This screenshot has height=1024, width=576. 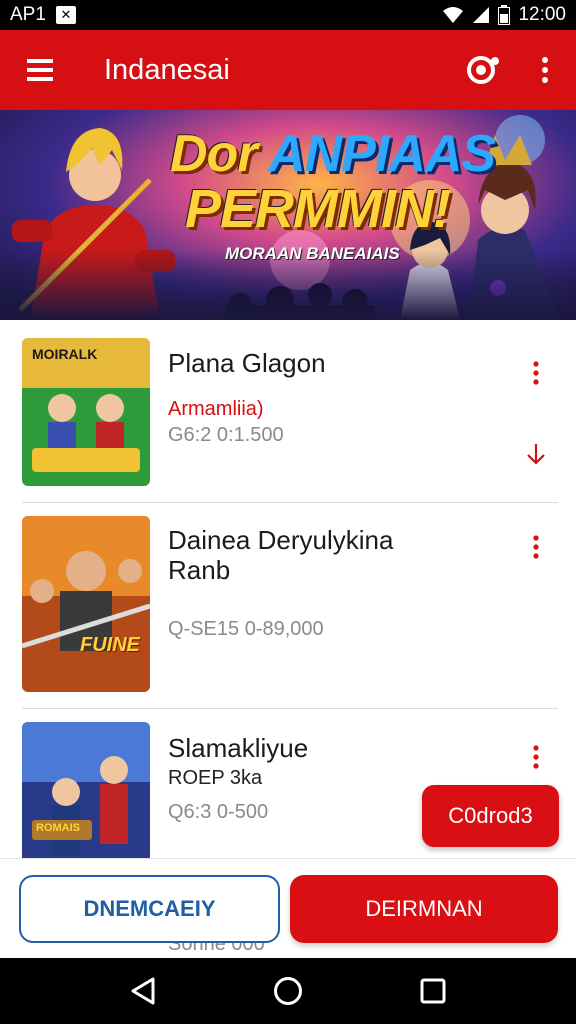 I want to click on item-price: G6:2 0:1.500, so click(x=226, y=435).